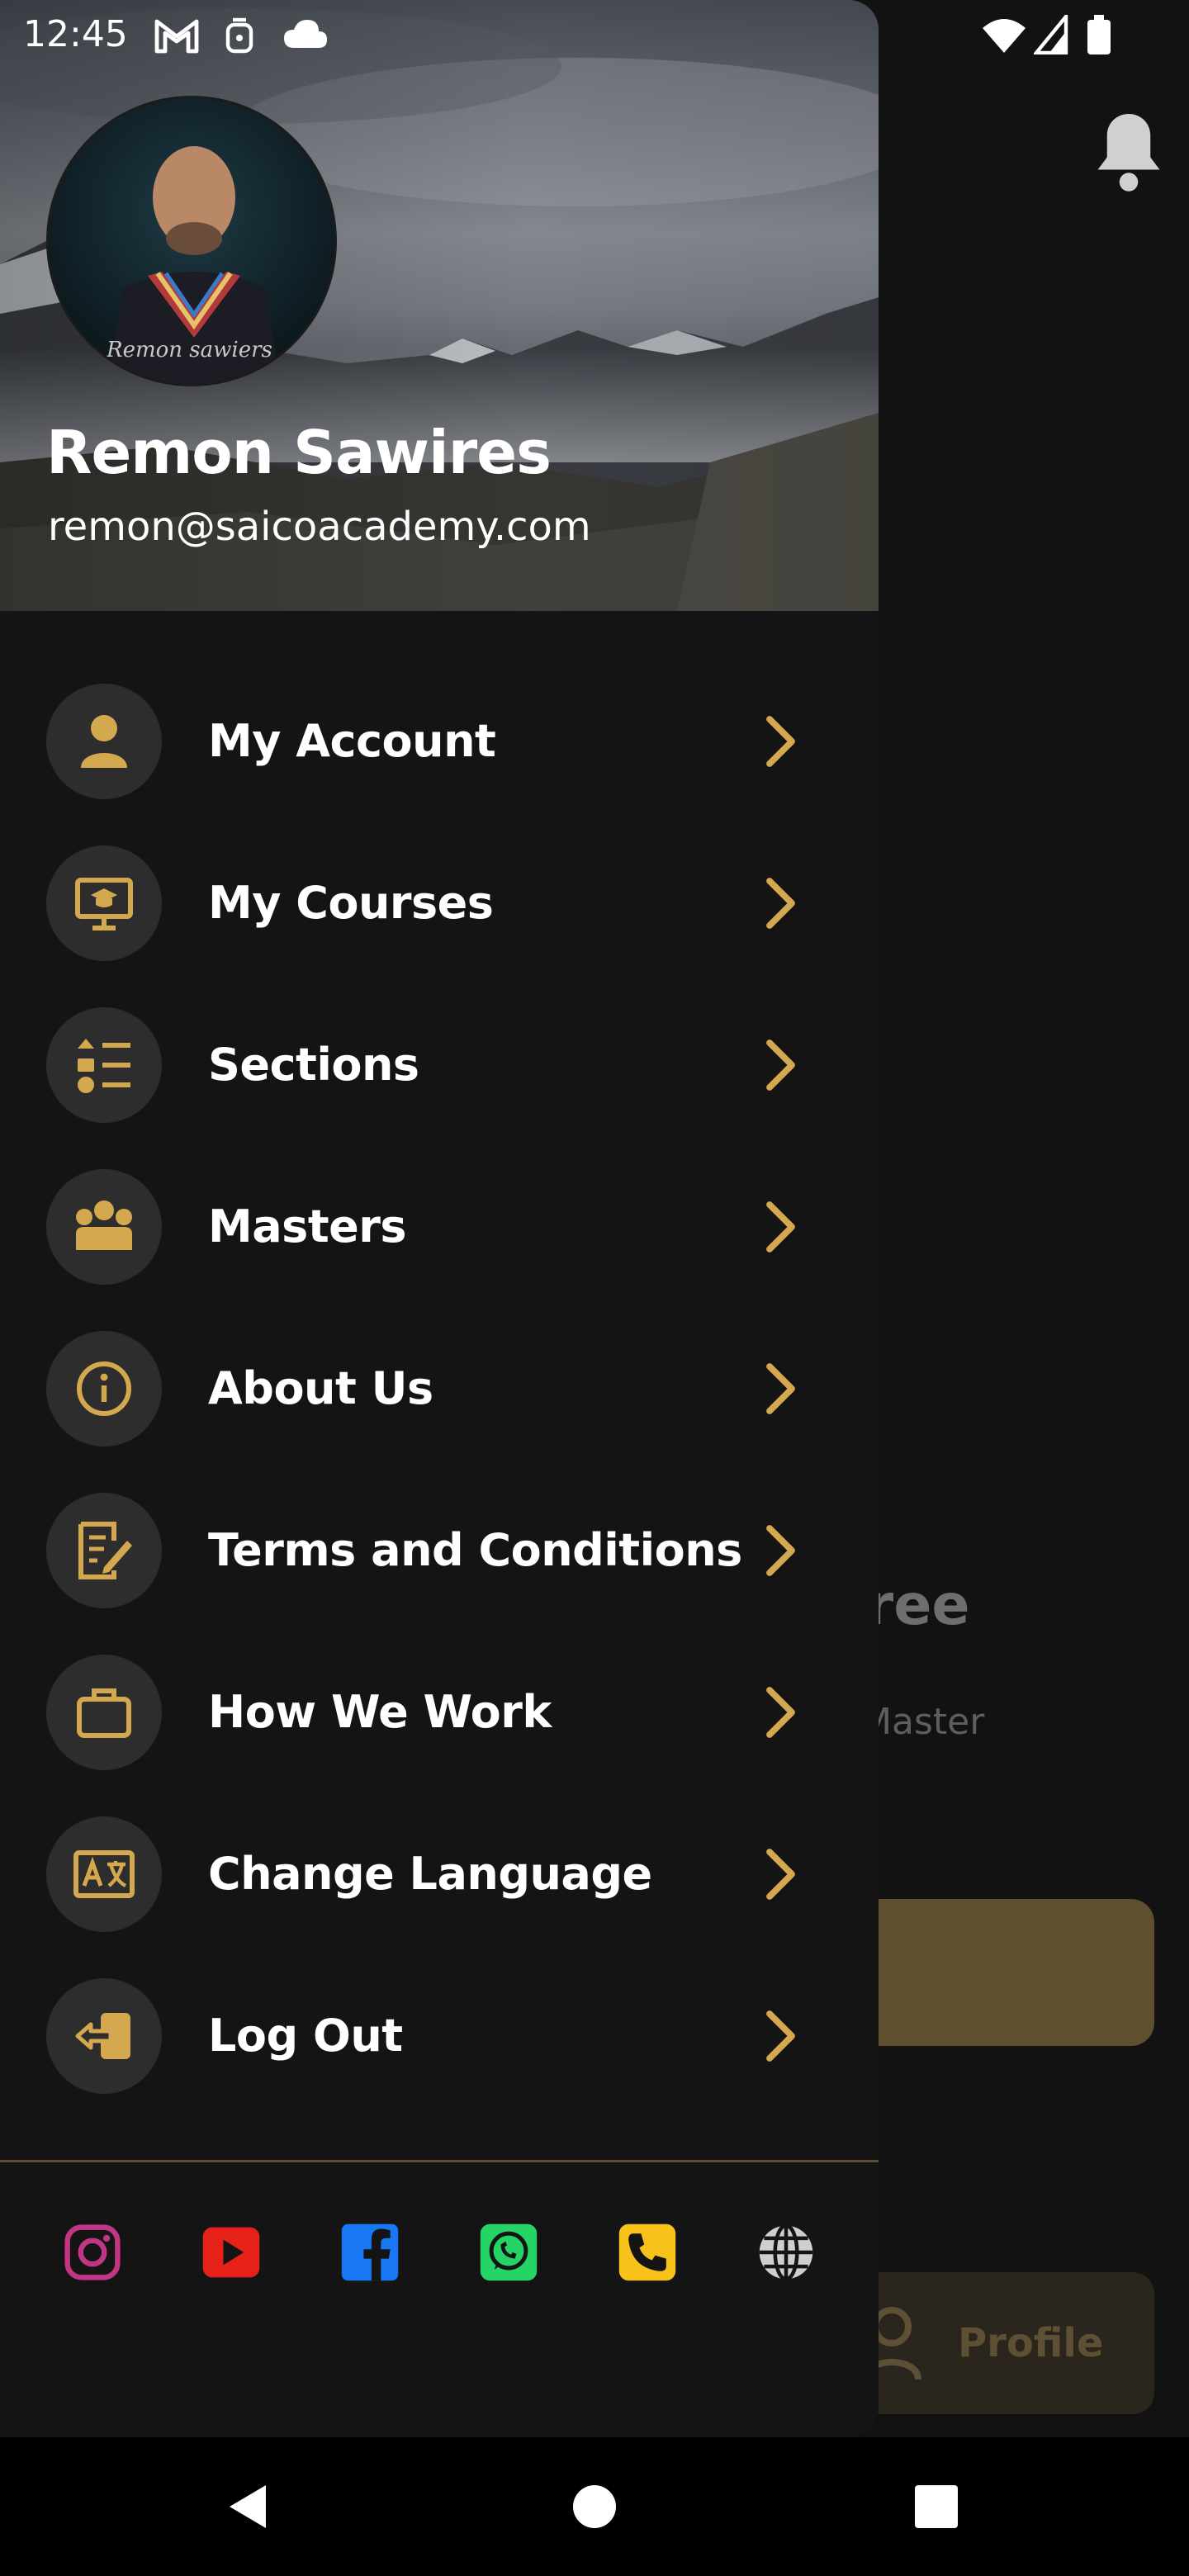  I want to click on menu-item-label: My Account, so click(352, 741).